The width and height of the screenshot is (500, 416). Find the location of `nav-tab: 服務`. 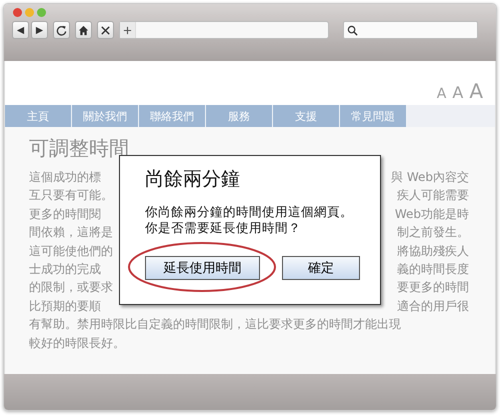

nav-tab: 服務 is located at coordinates (239, 116).